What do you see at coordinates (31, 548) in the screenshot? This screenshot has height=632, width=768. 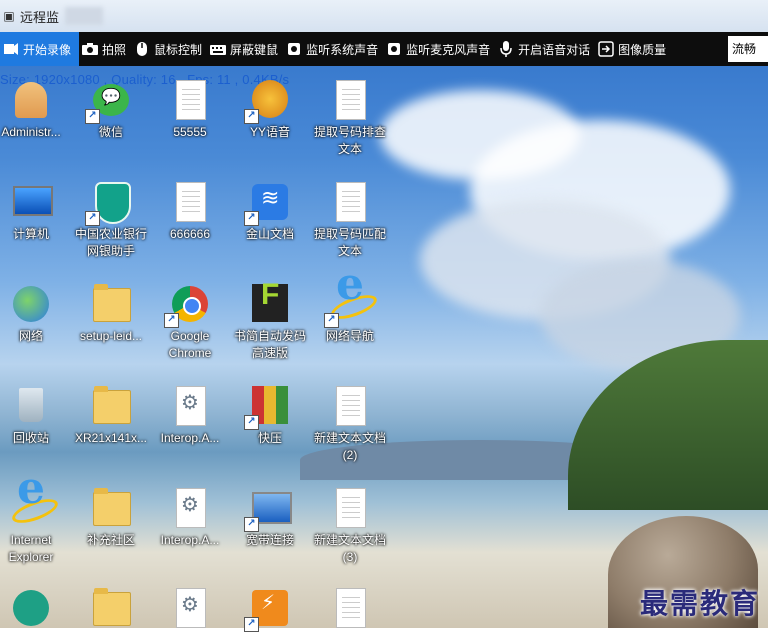 I see `desktop-icon-label: Internet Explorer` at bounding box center [31, 548].